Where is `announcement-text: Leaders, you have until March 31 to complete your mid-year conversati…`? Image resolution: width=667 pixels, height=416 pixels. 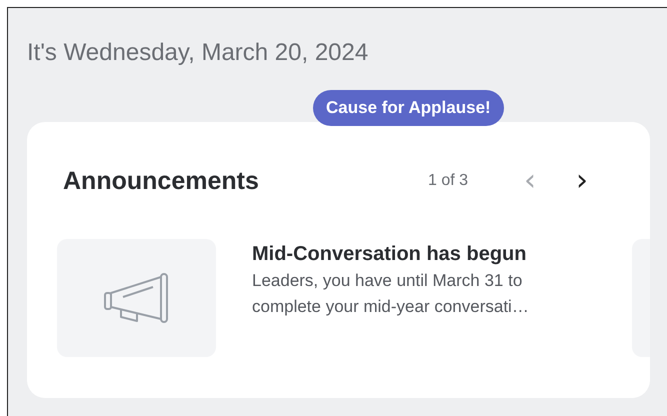
announcement-text: Leaders, you have until March 31 to complete your mid-year conversati… is located at coordinates (391, 294).